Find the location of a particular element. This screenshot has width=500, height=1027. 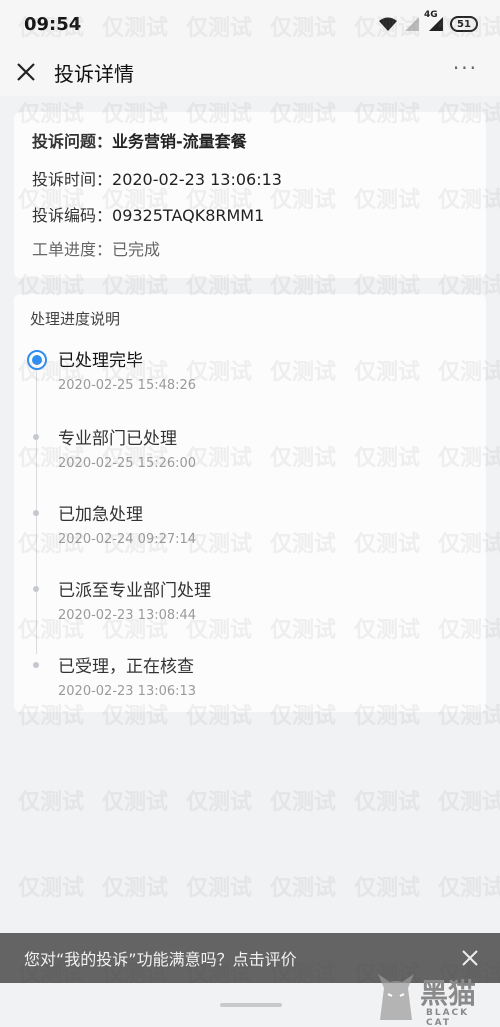

battery-level: 51 is located at coordinates (464, 24).